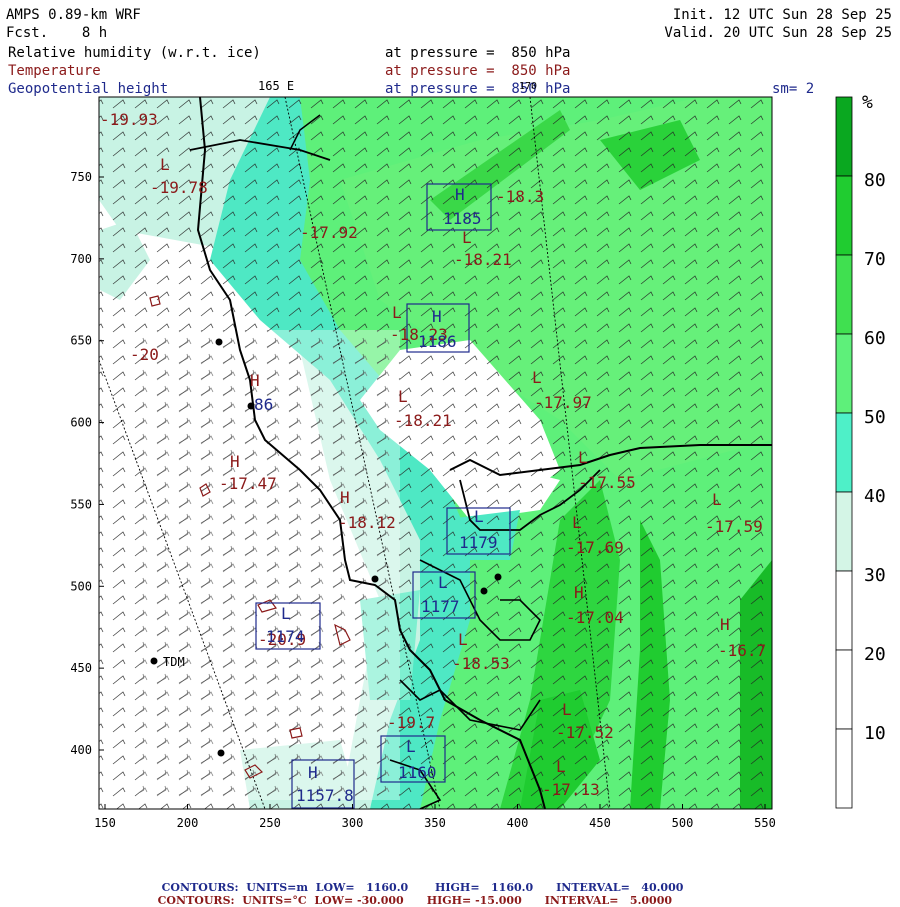 This screenshot has height=907, width=900. What do you see at coordinates (742, 650) in the screenshot?
I see `temp-label: -16.7` at bounding box center [742, 650].